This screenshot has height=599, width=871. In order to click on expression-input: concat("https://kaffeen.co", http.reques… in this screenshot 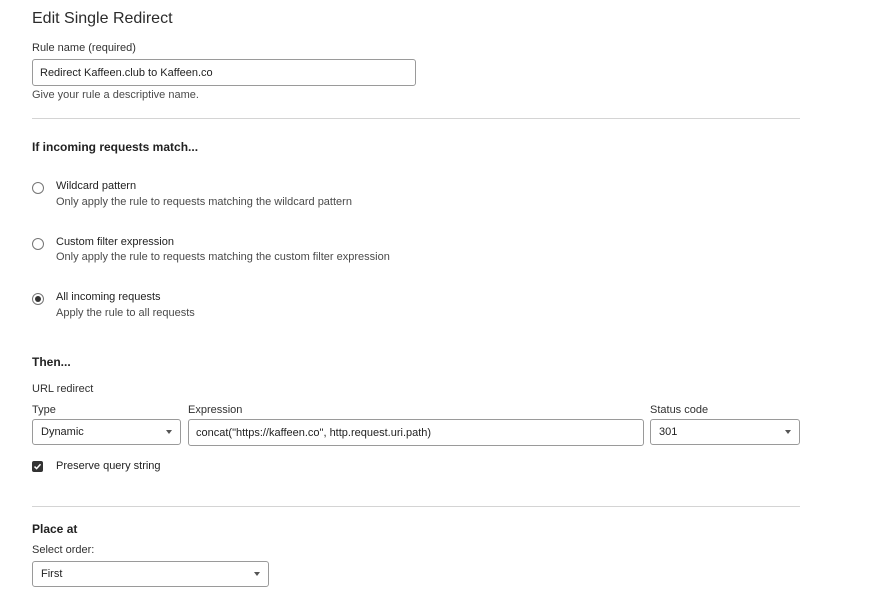, I will do `click(416, 432)`.